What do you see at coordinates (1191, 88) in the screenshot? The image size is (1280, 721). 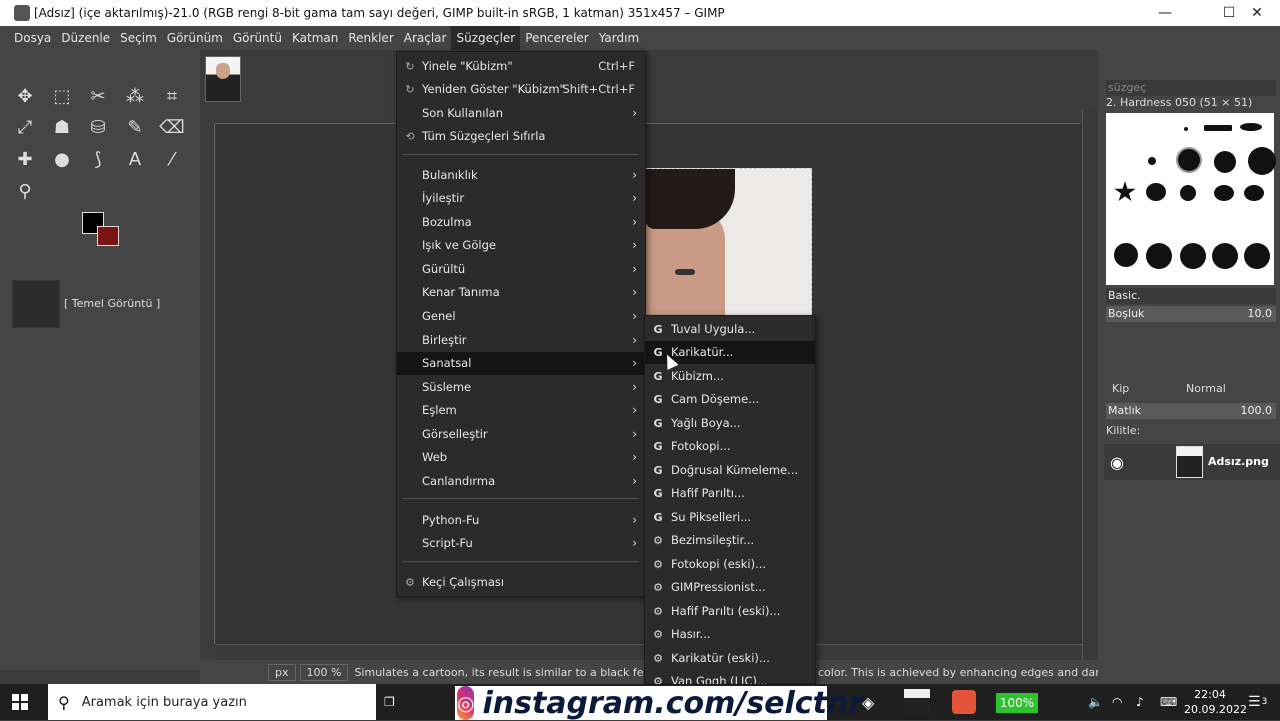 I see `brush-filter-input: süzgeç` at bounding box center [1191, 88].